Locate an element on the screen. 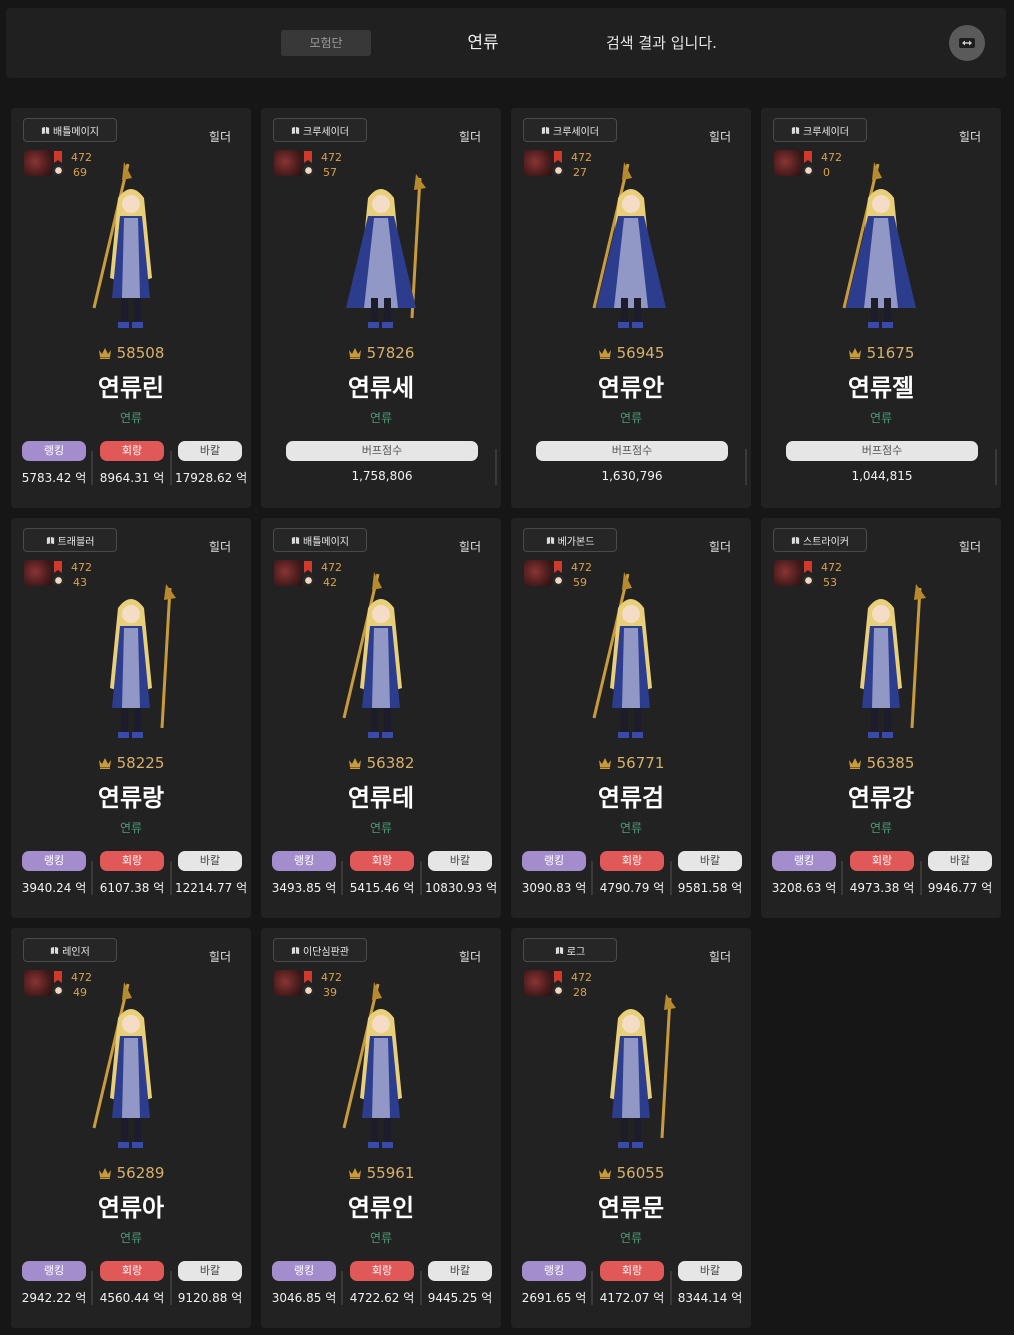 The image size is (1014, 1335). score-value: 58225 is located at coordinates (140, 763).